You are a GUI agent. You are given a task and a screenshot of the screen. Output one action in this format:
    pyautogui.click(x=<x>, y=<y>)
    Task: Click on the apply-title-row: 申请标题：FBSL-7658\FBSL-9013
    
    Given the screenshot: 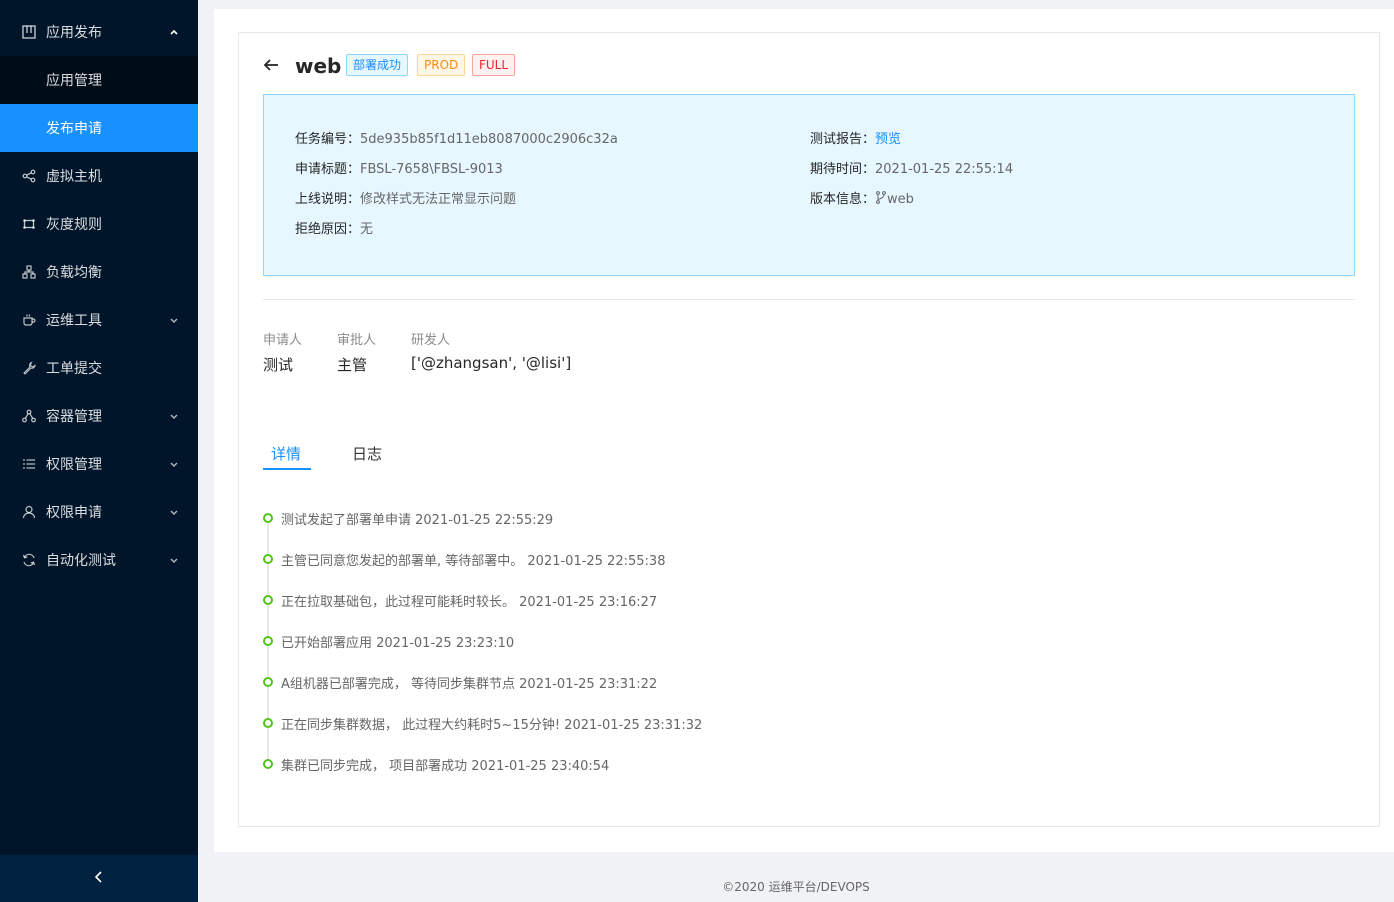 What is the action you would take?
    pyautogui.click(x=399, y=167)
    